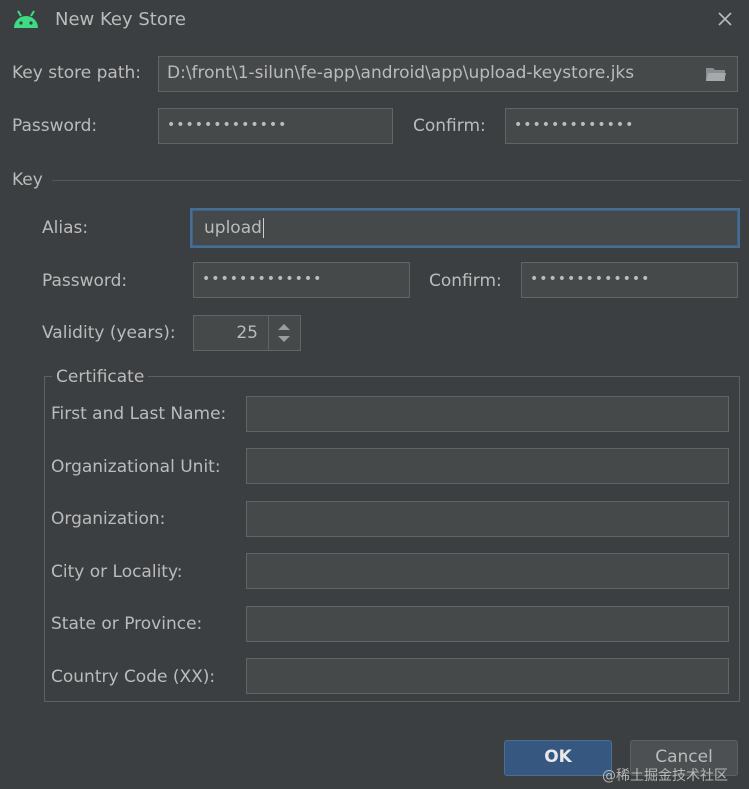 Image resolution: width=749 pixels, height=789 pixels. I want to click on close-icon, so click(725, 19).